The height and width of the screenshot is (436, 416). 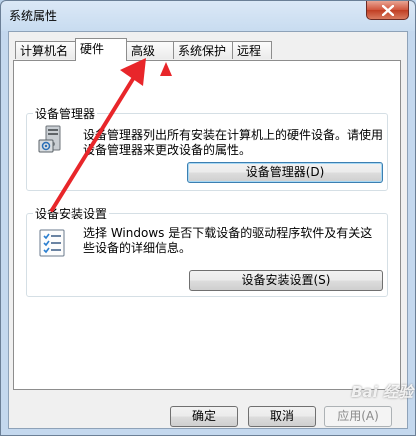 What do you see at coordinates (71, 213) in the screenshot?
I see `device-install-group-label: 设备安装设置` at bounding box center [71, 213].